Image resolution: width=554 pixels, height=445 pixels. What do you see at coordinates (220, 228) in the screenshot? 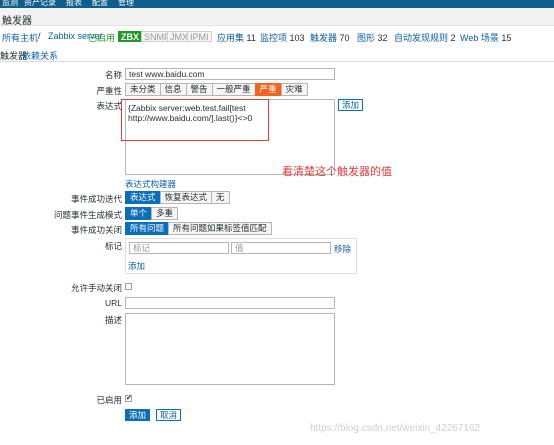
I see `ok-close-tag-match: 所有问题如果标签值匹配` at bounding box center [220, 228].